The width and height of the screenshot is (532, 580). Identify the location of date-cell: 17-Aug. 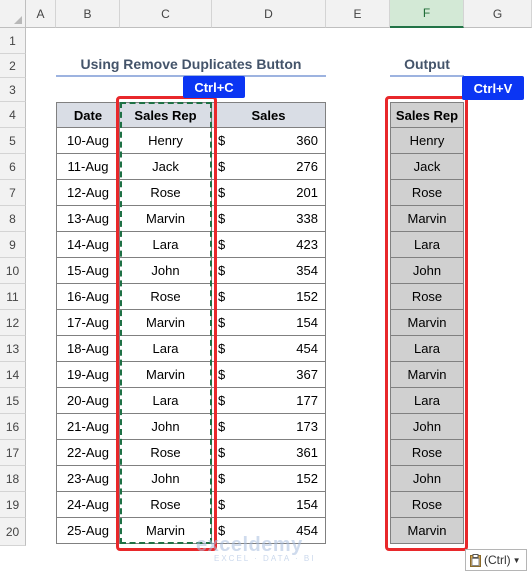
(88, 323).